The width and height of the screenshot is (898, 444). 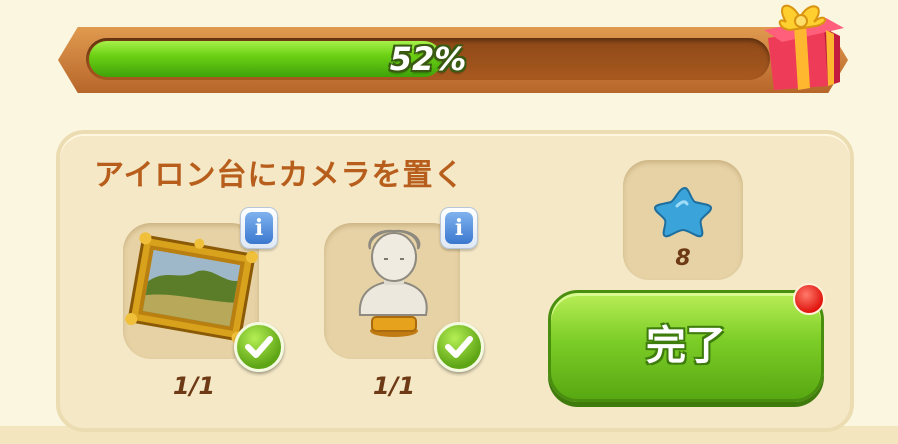 What do you see at coordinates (428, 59) in the screenshot?
I see `progress-percent-label: 52%` at bounding box center [428, 59].